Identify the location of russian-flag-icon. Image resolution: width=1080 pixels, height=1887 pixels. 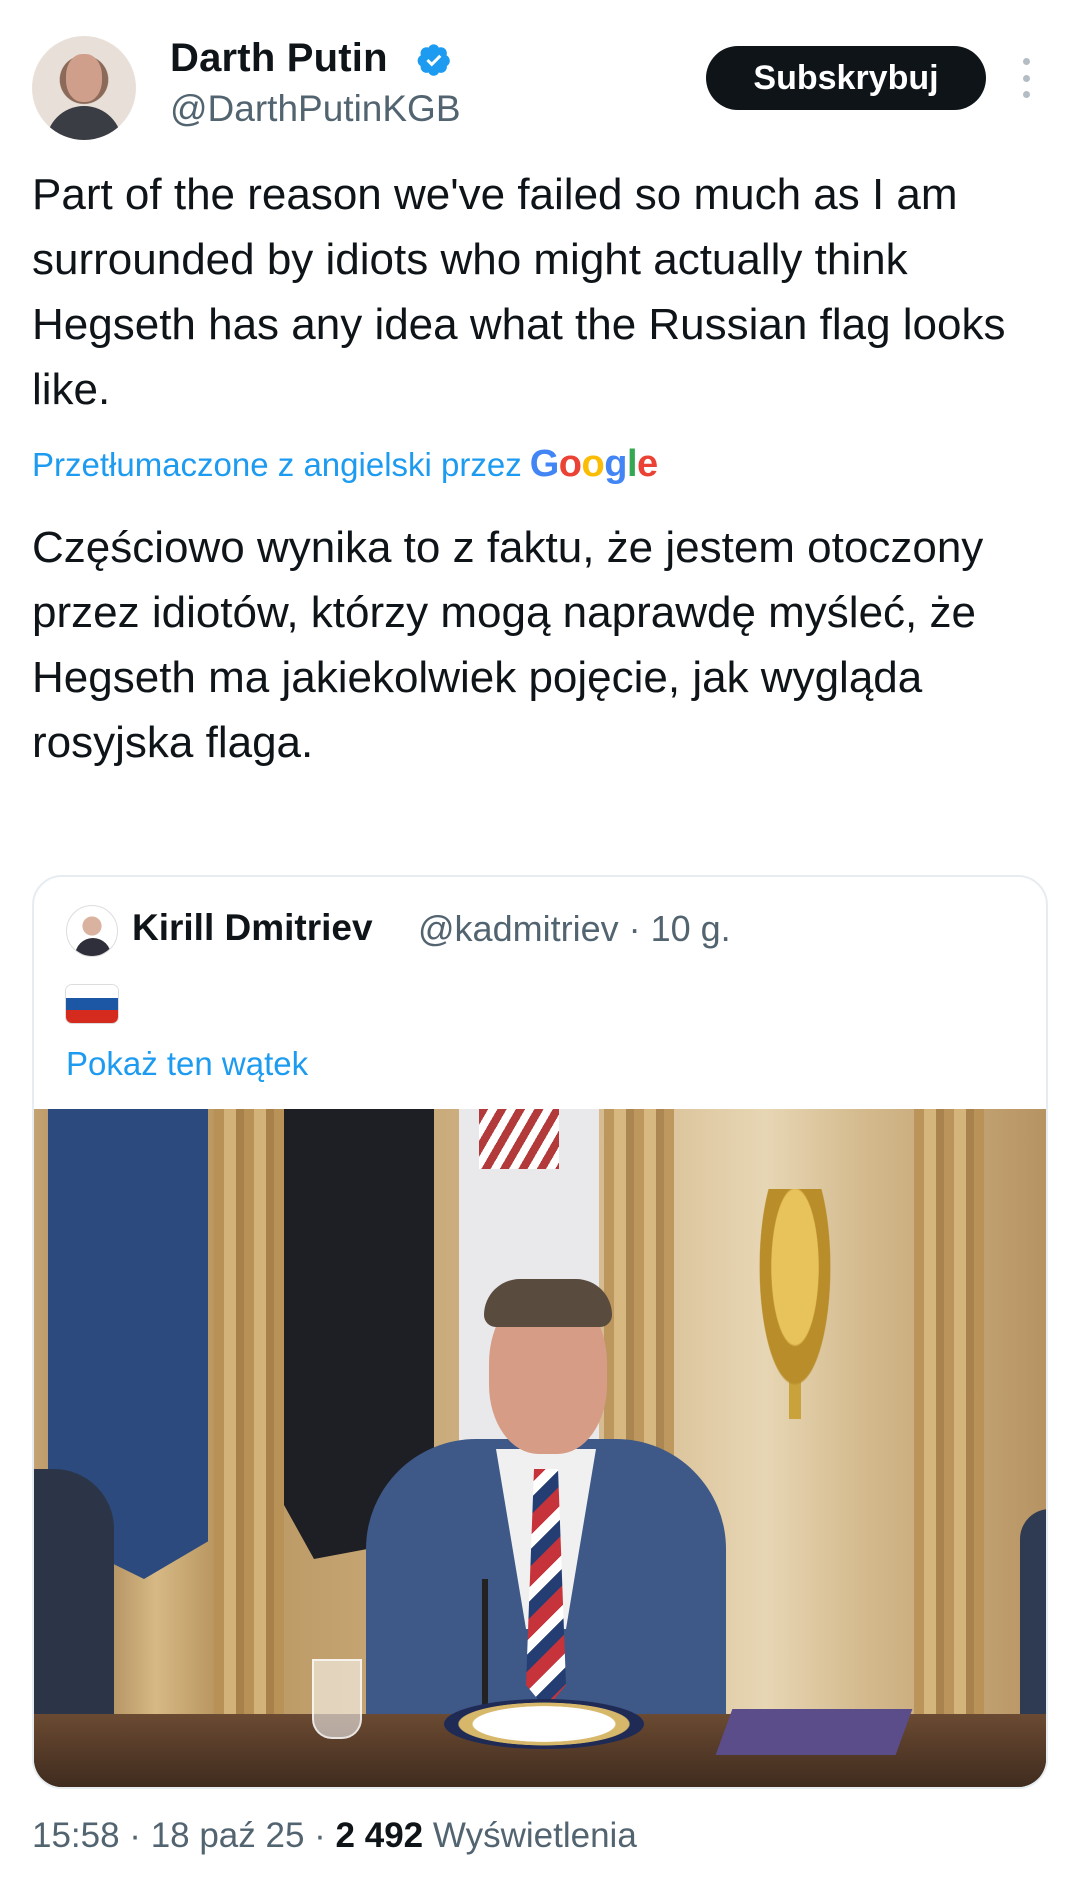
(92, 1004).